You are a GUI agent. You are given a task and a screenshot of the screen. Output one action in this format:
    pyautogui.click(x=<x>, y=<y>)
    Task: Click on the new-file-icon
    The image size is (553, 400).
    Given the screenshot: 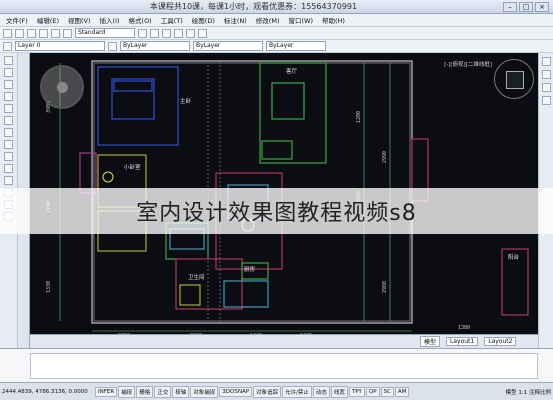 What is the action you would take?
    pyautogui.click(x=7, y=33)
    